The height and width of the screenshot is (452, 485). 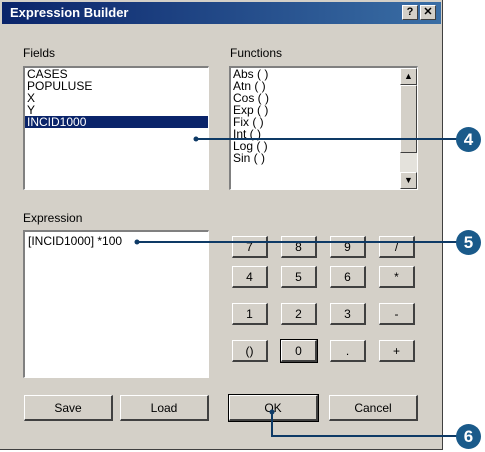 I want to click on callout-4: 4, so click(x=468, y=139).